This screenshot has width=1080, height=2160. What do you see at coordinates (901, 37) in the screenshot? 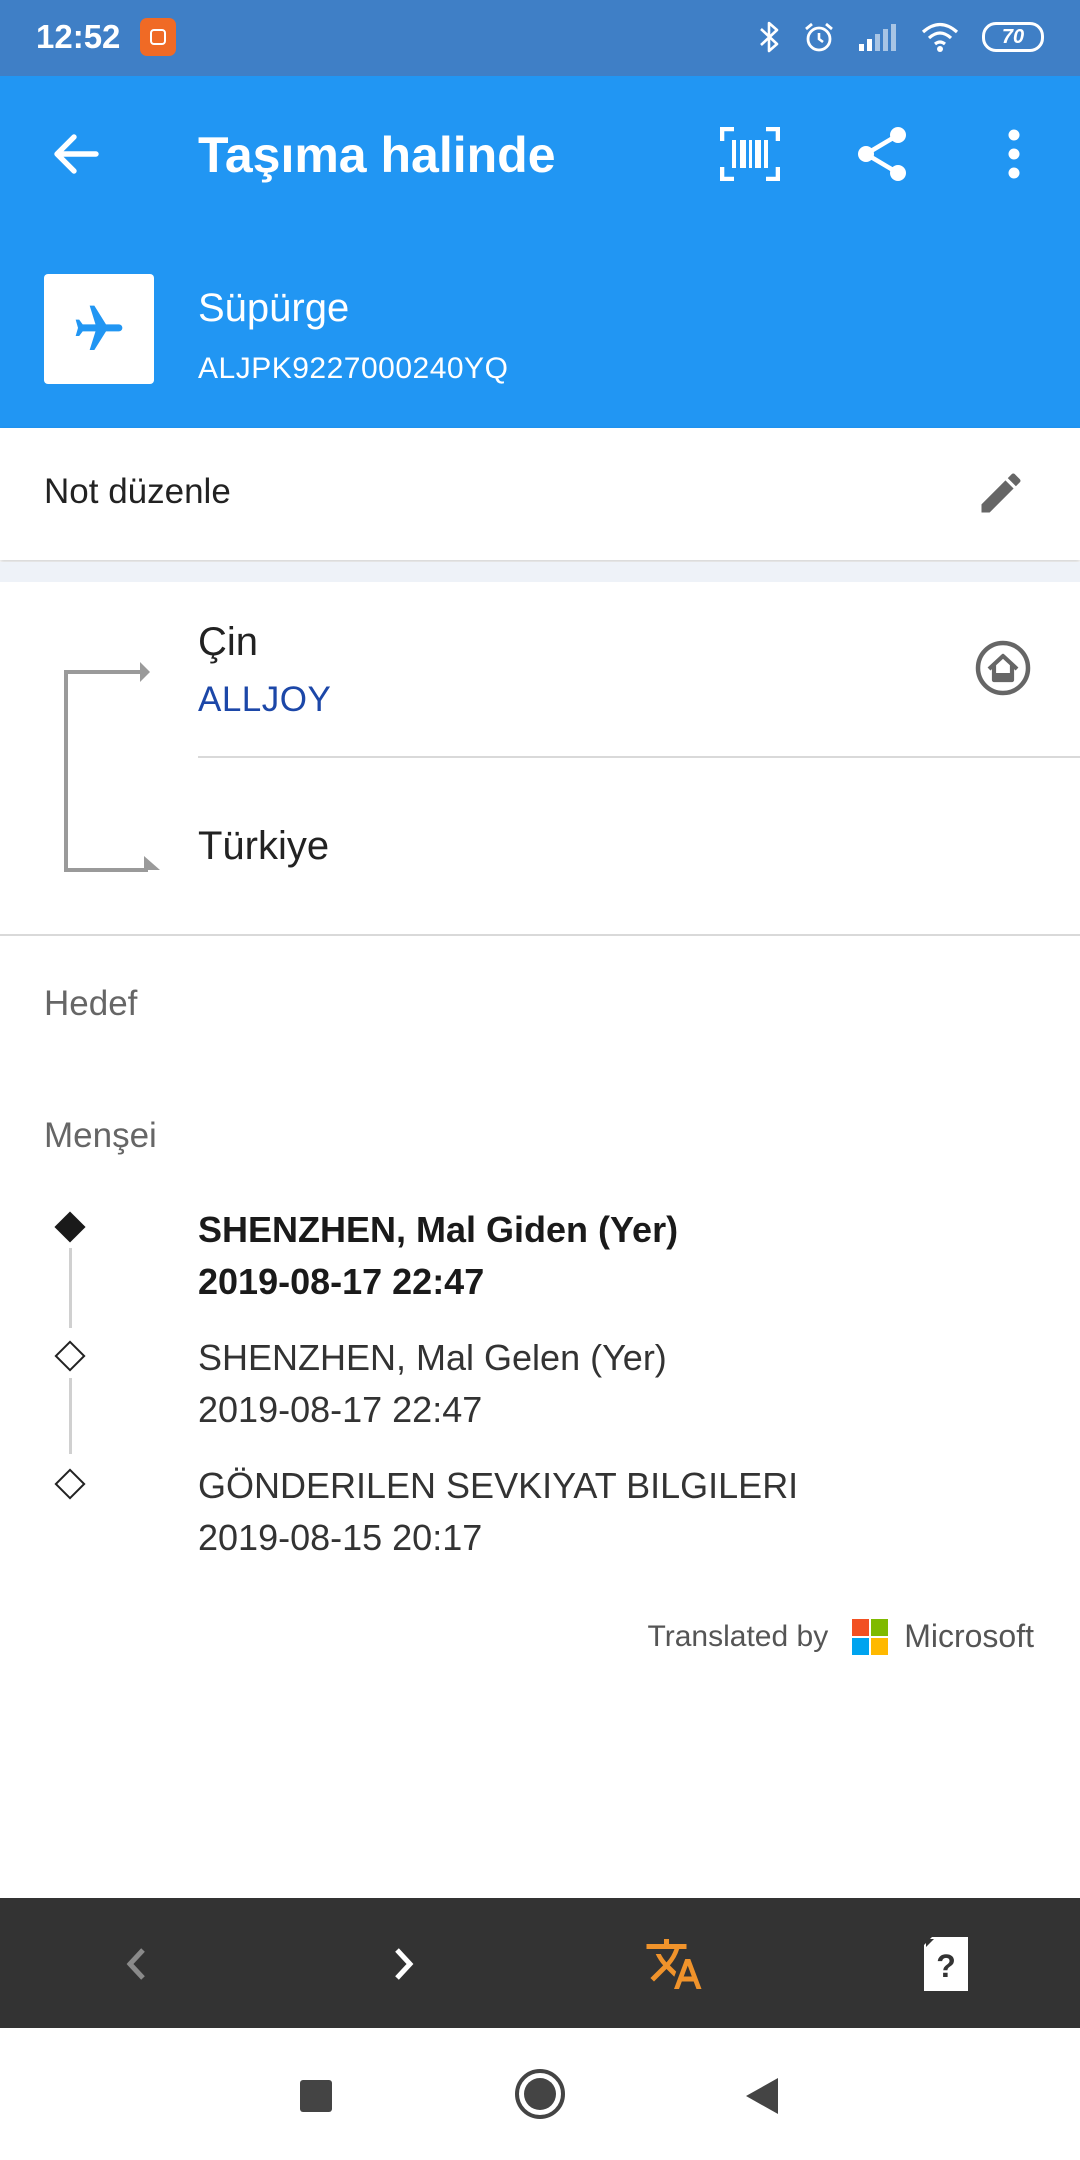
I see `status-icons: 70` at bounding box center [901, 37].